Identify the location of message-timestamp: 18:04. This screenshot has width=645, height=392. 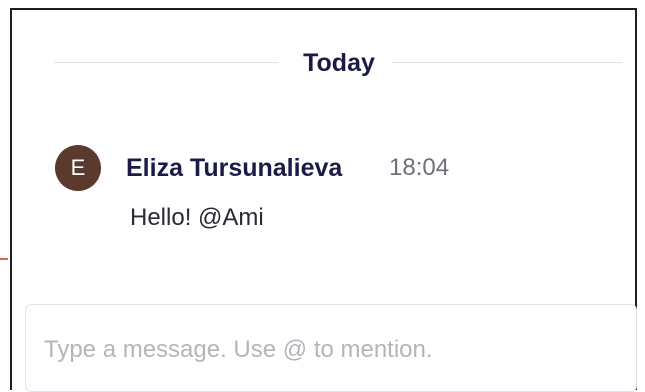
(419, 167).